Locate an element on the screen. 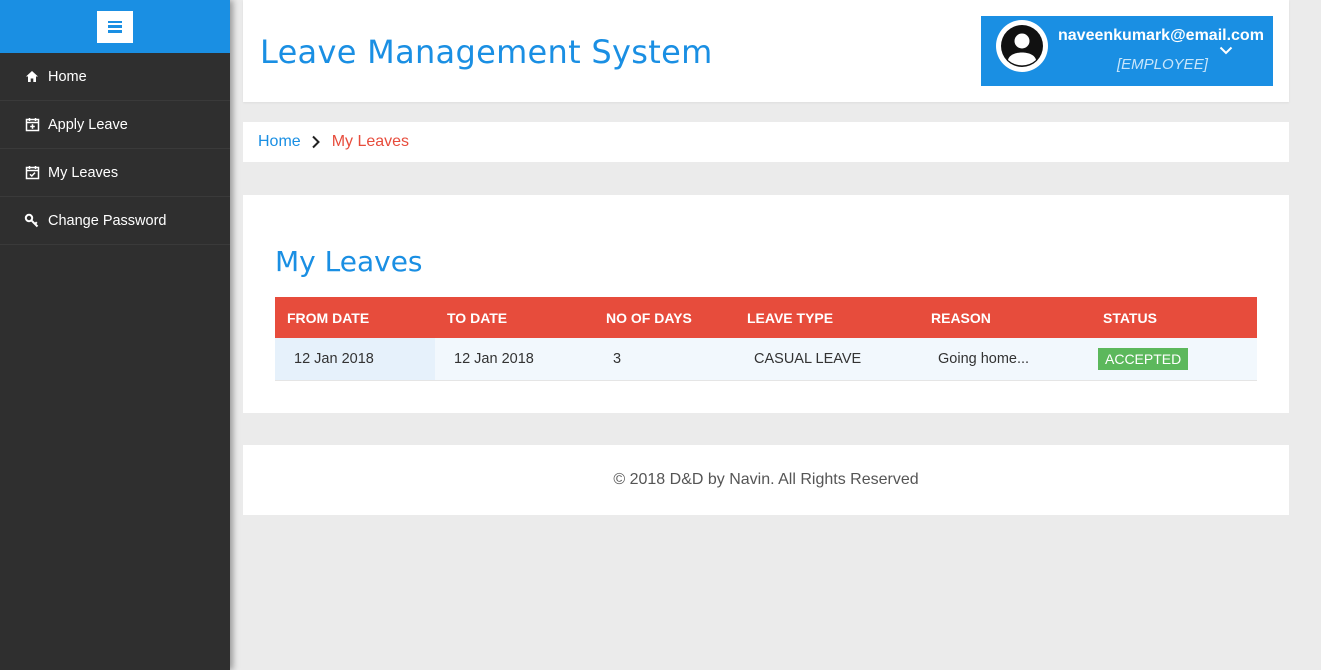 The height and width of the screenshot is (670, 1321). user-email: naveenkumark@email.com is located at coordinates (1161, 35).